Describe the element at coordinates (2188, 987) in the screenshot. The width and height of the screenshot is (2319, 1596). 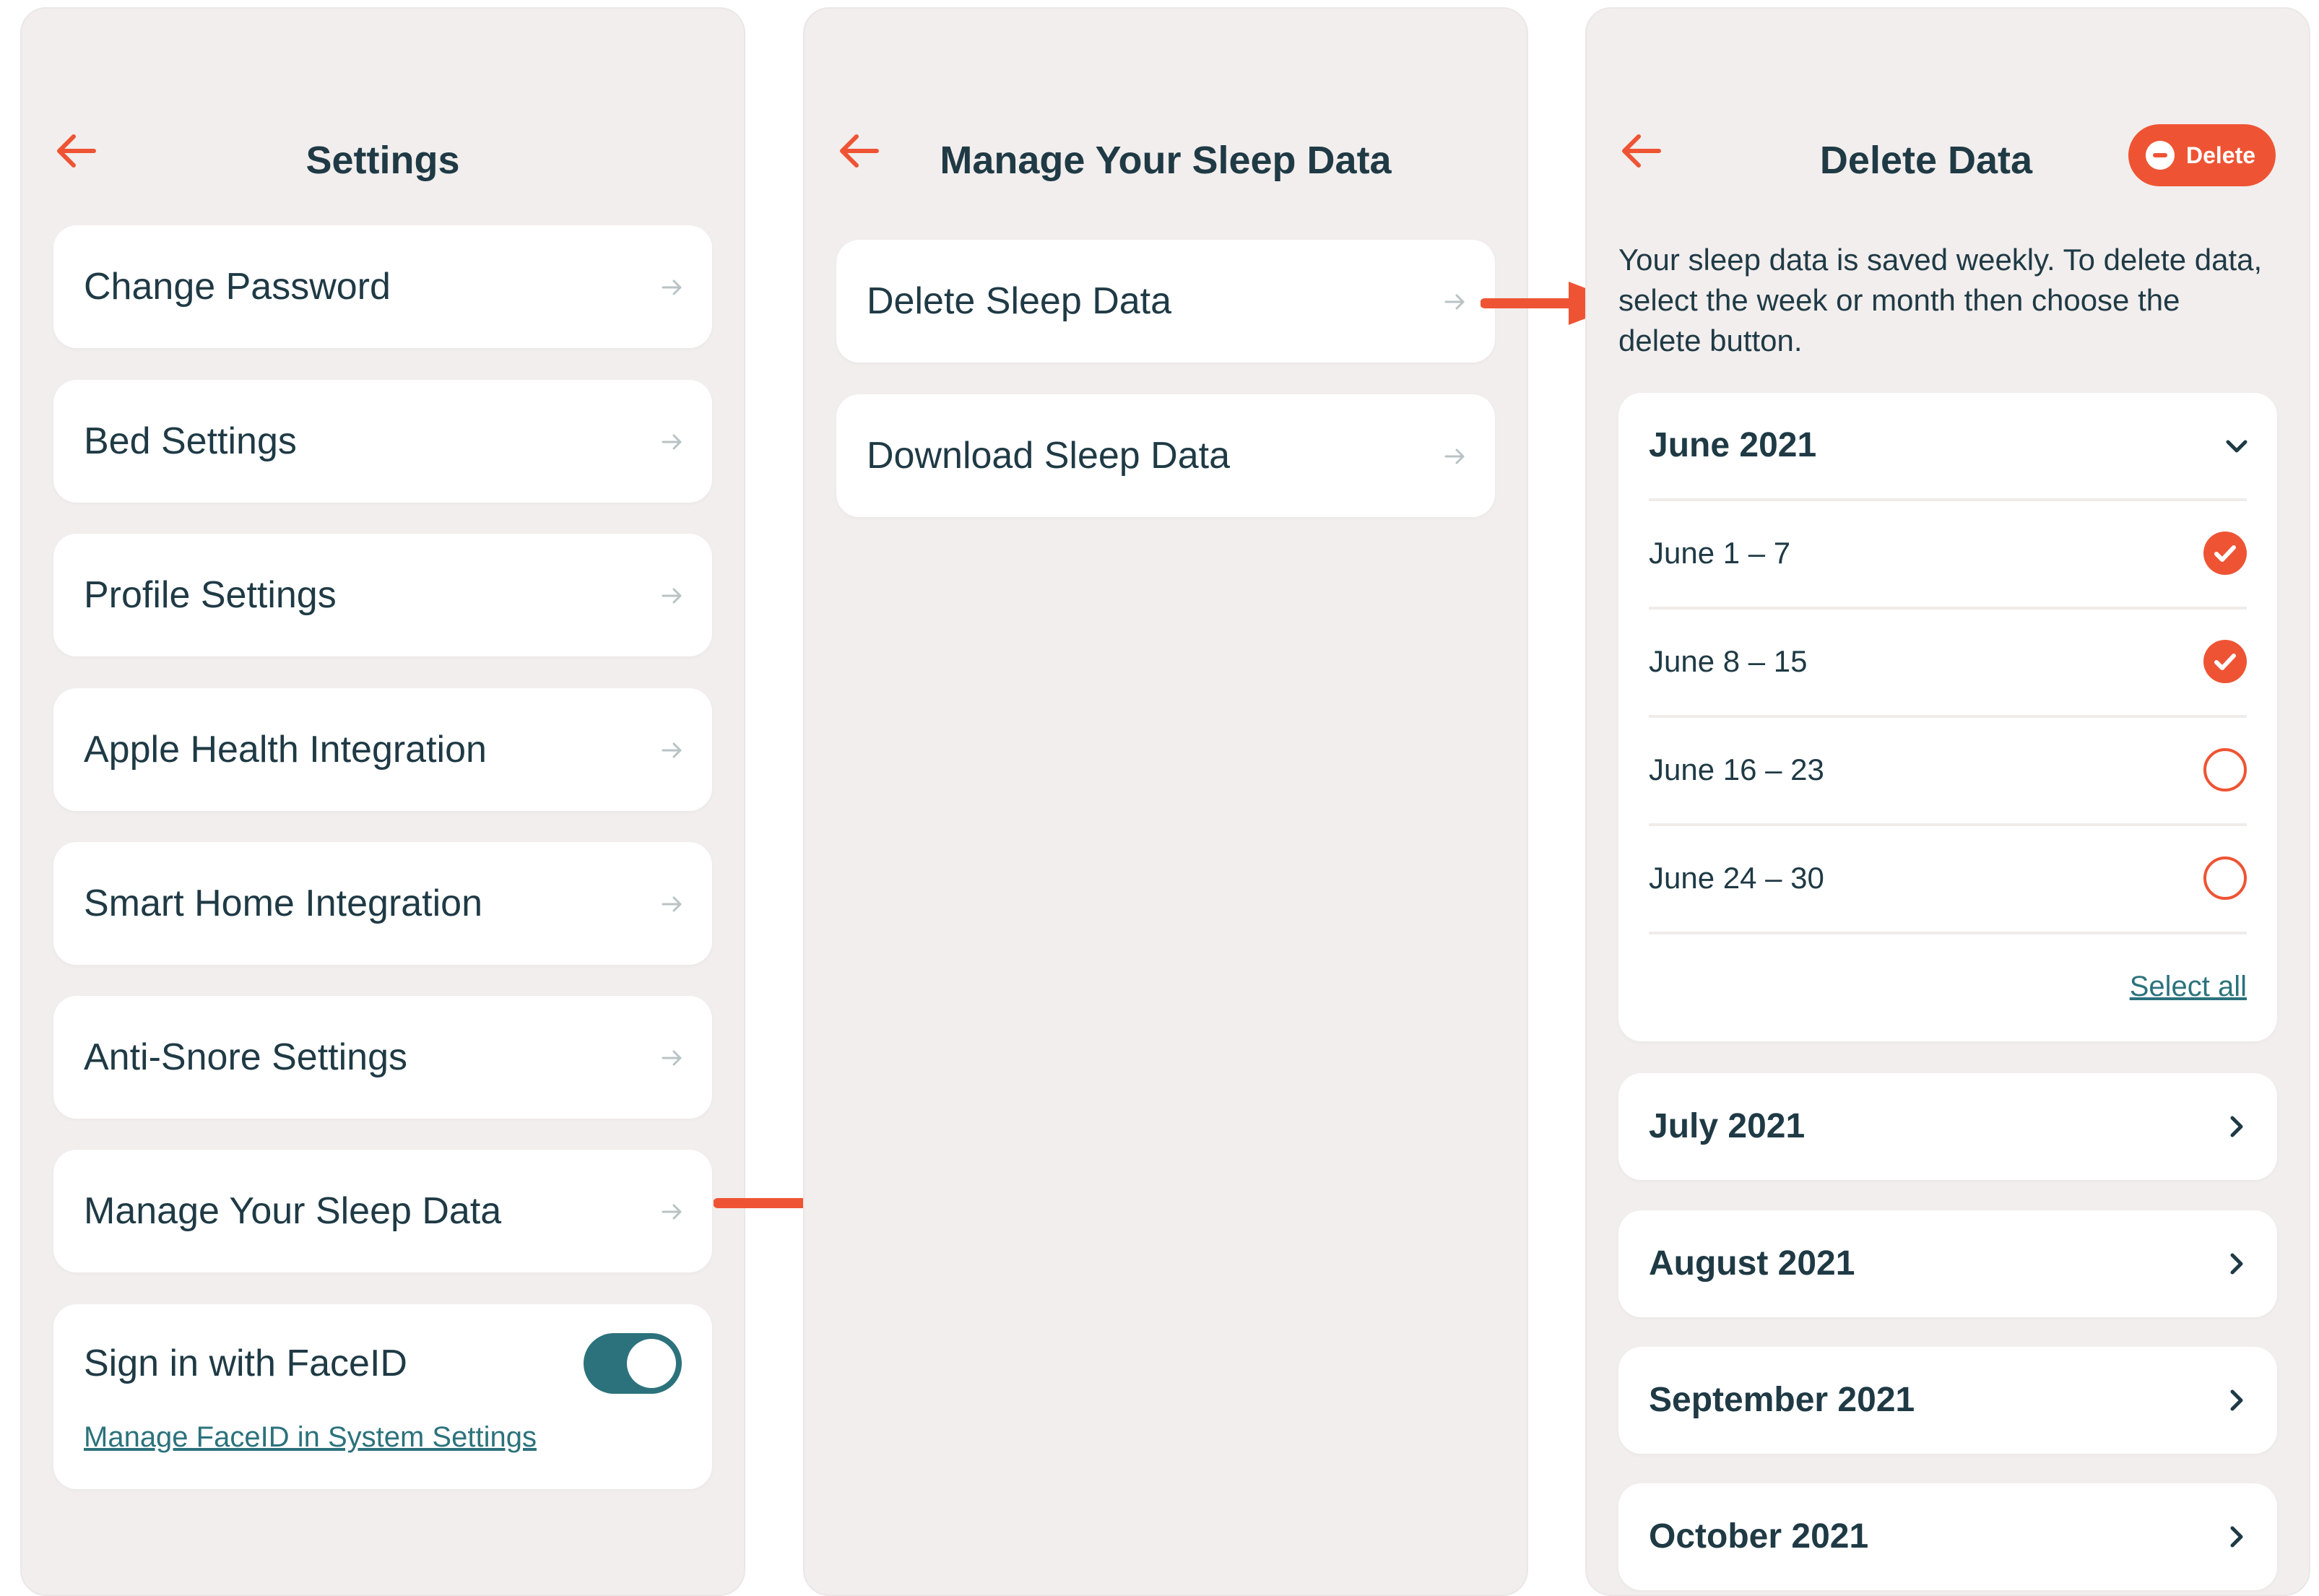
I see `select-all-link: Select all` at that location.